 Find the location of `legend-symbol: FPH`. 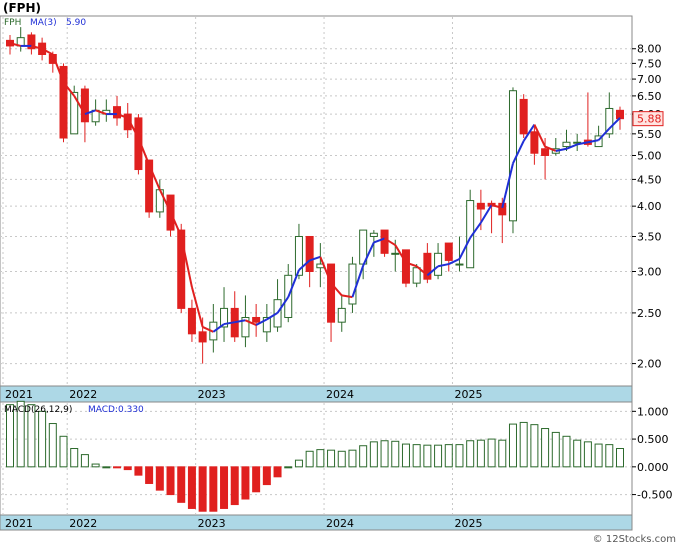

legend-symbol: FPH is located at coordinates (12, 23).